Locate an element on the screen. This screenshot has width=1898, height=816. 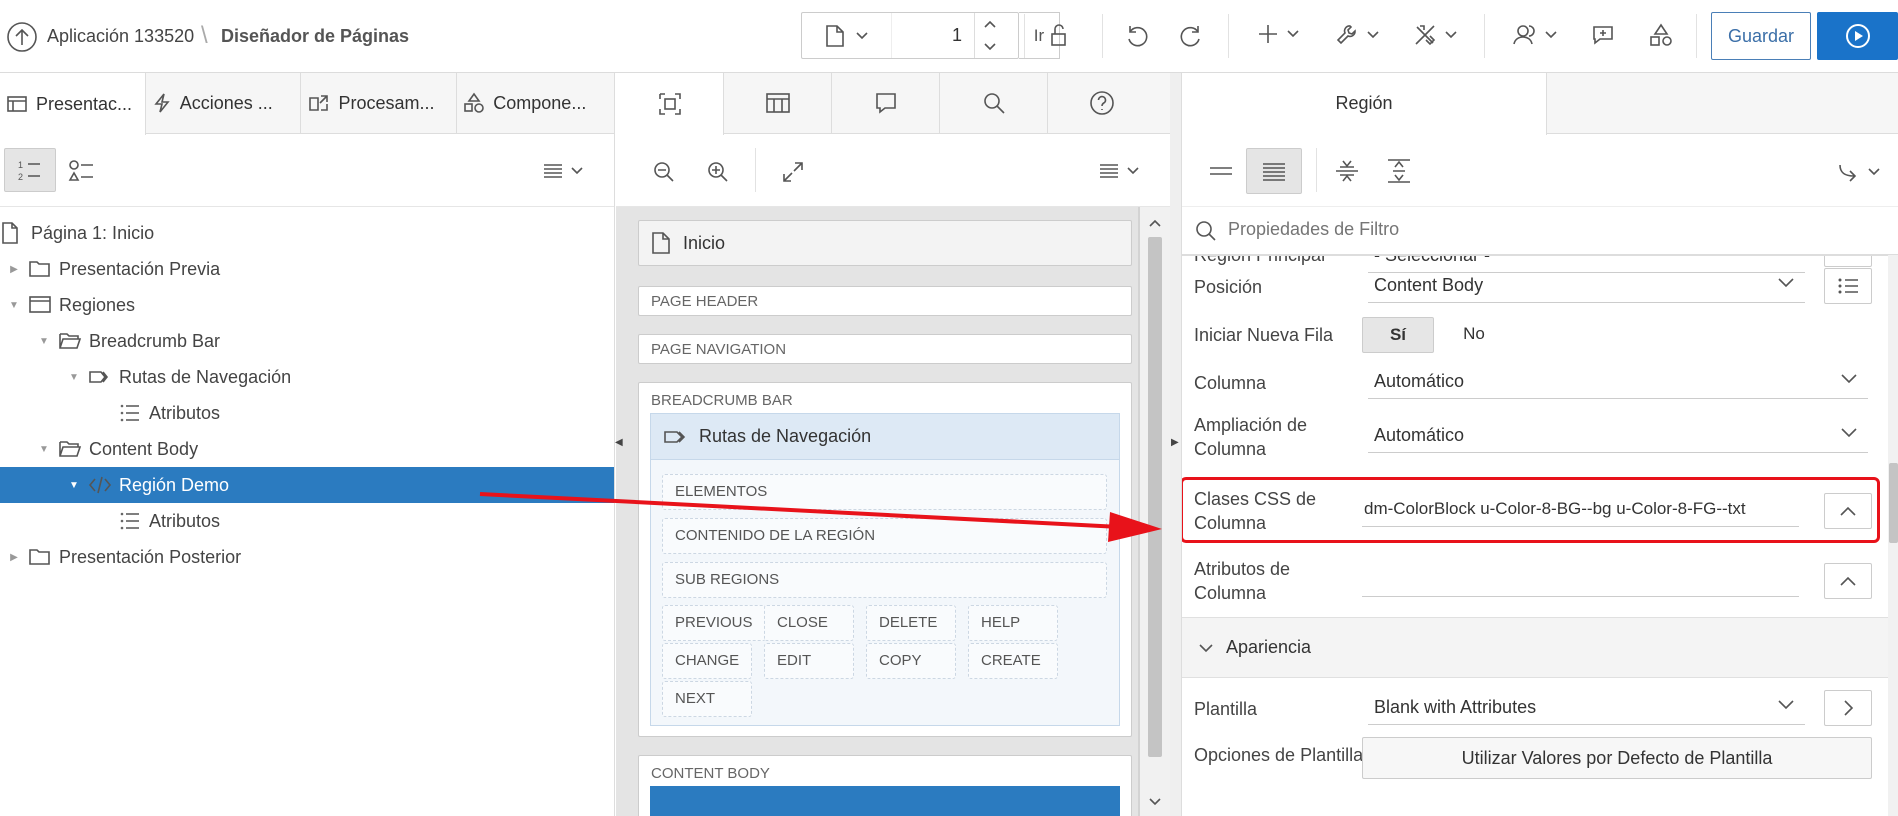
shared-components-shapes-button is located at coordinates (1661, 35).